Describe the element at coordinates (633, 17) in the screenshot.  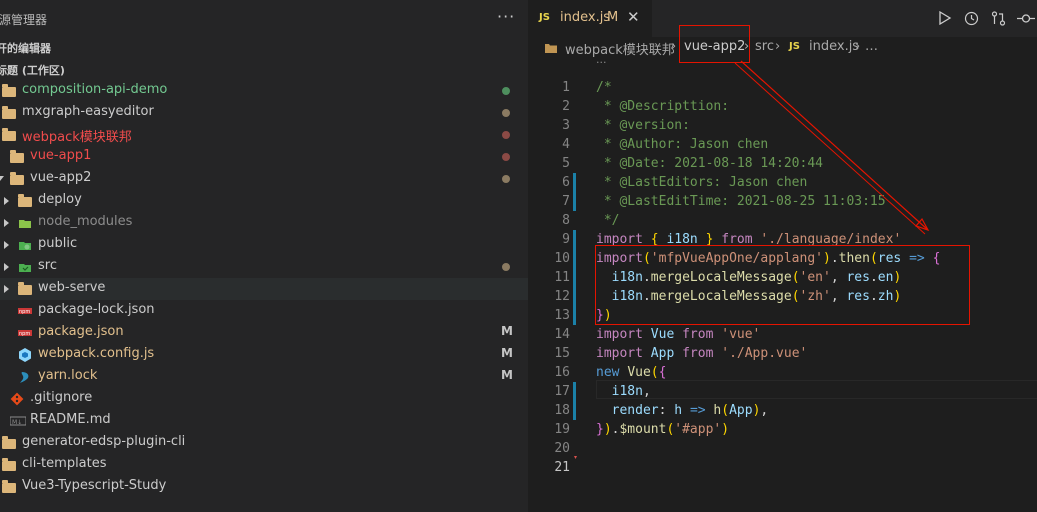
I see `close-tab-icon: ✕` at that location.